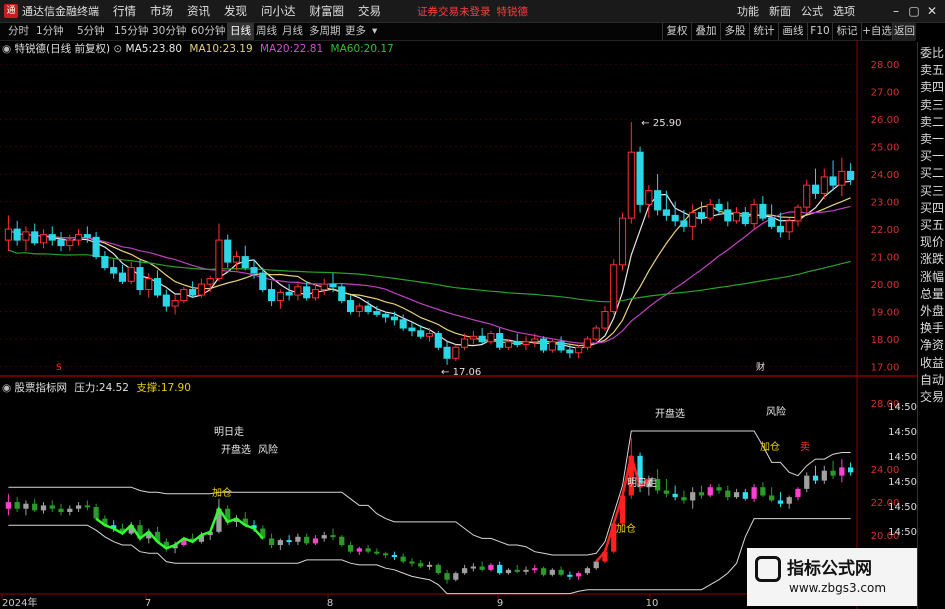 This screenshot has width=945, height=609. Describe the element at coordinates (229, 432) in the screenshot. I see `signal-label: 明日走` at that location.